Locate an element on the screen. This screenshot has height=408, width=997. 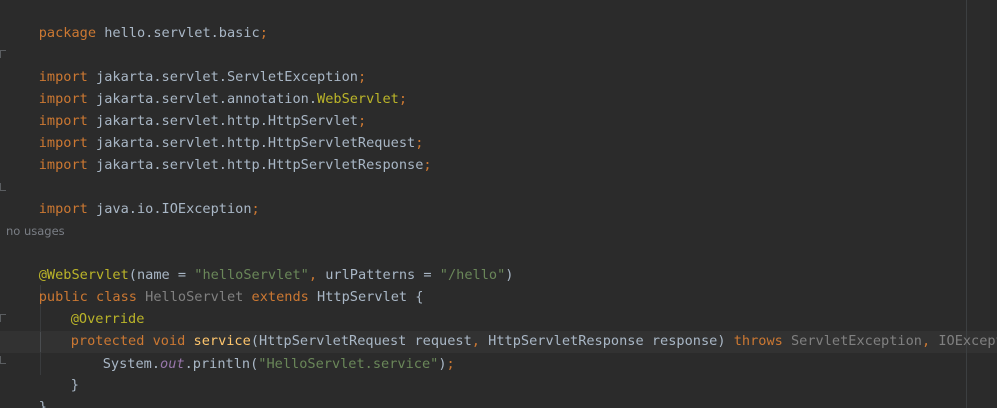
string-literal: "/hello" is located at coordinates (472, 275).